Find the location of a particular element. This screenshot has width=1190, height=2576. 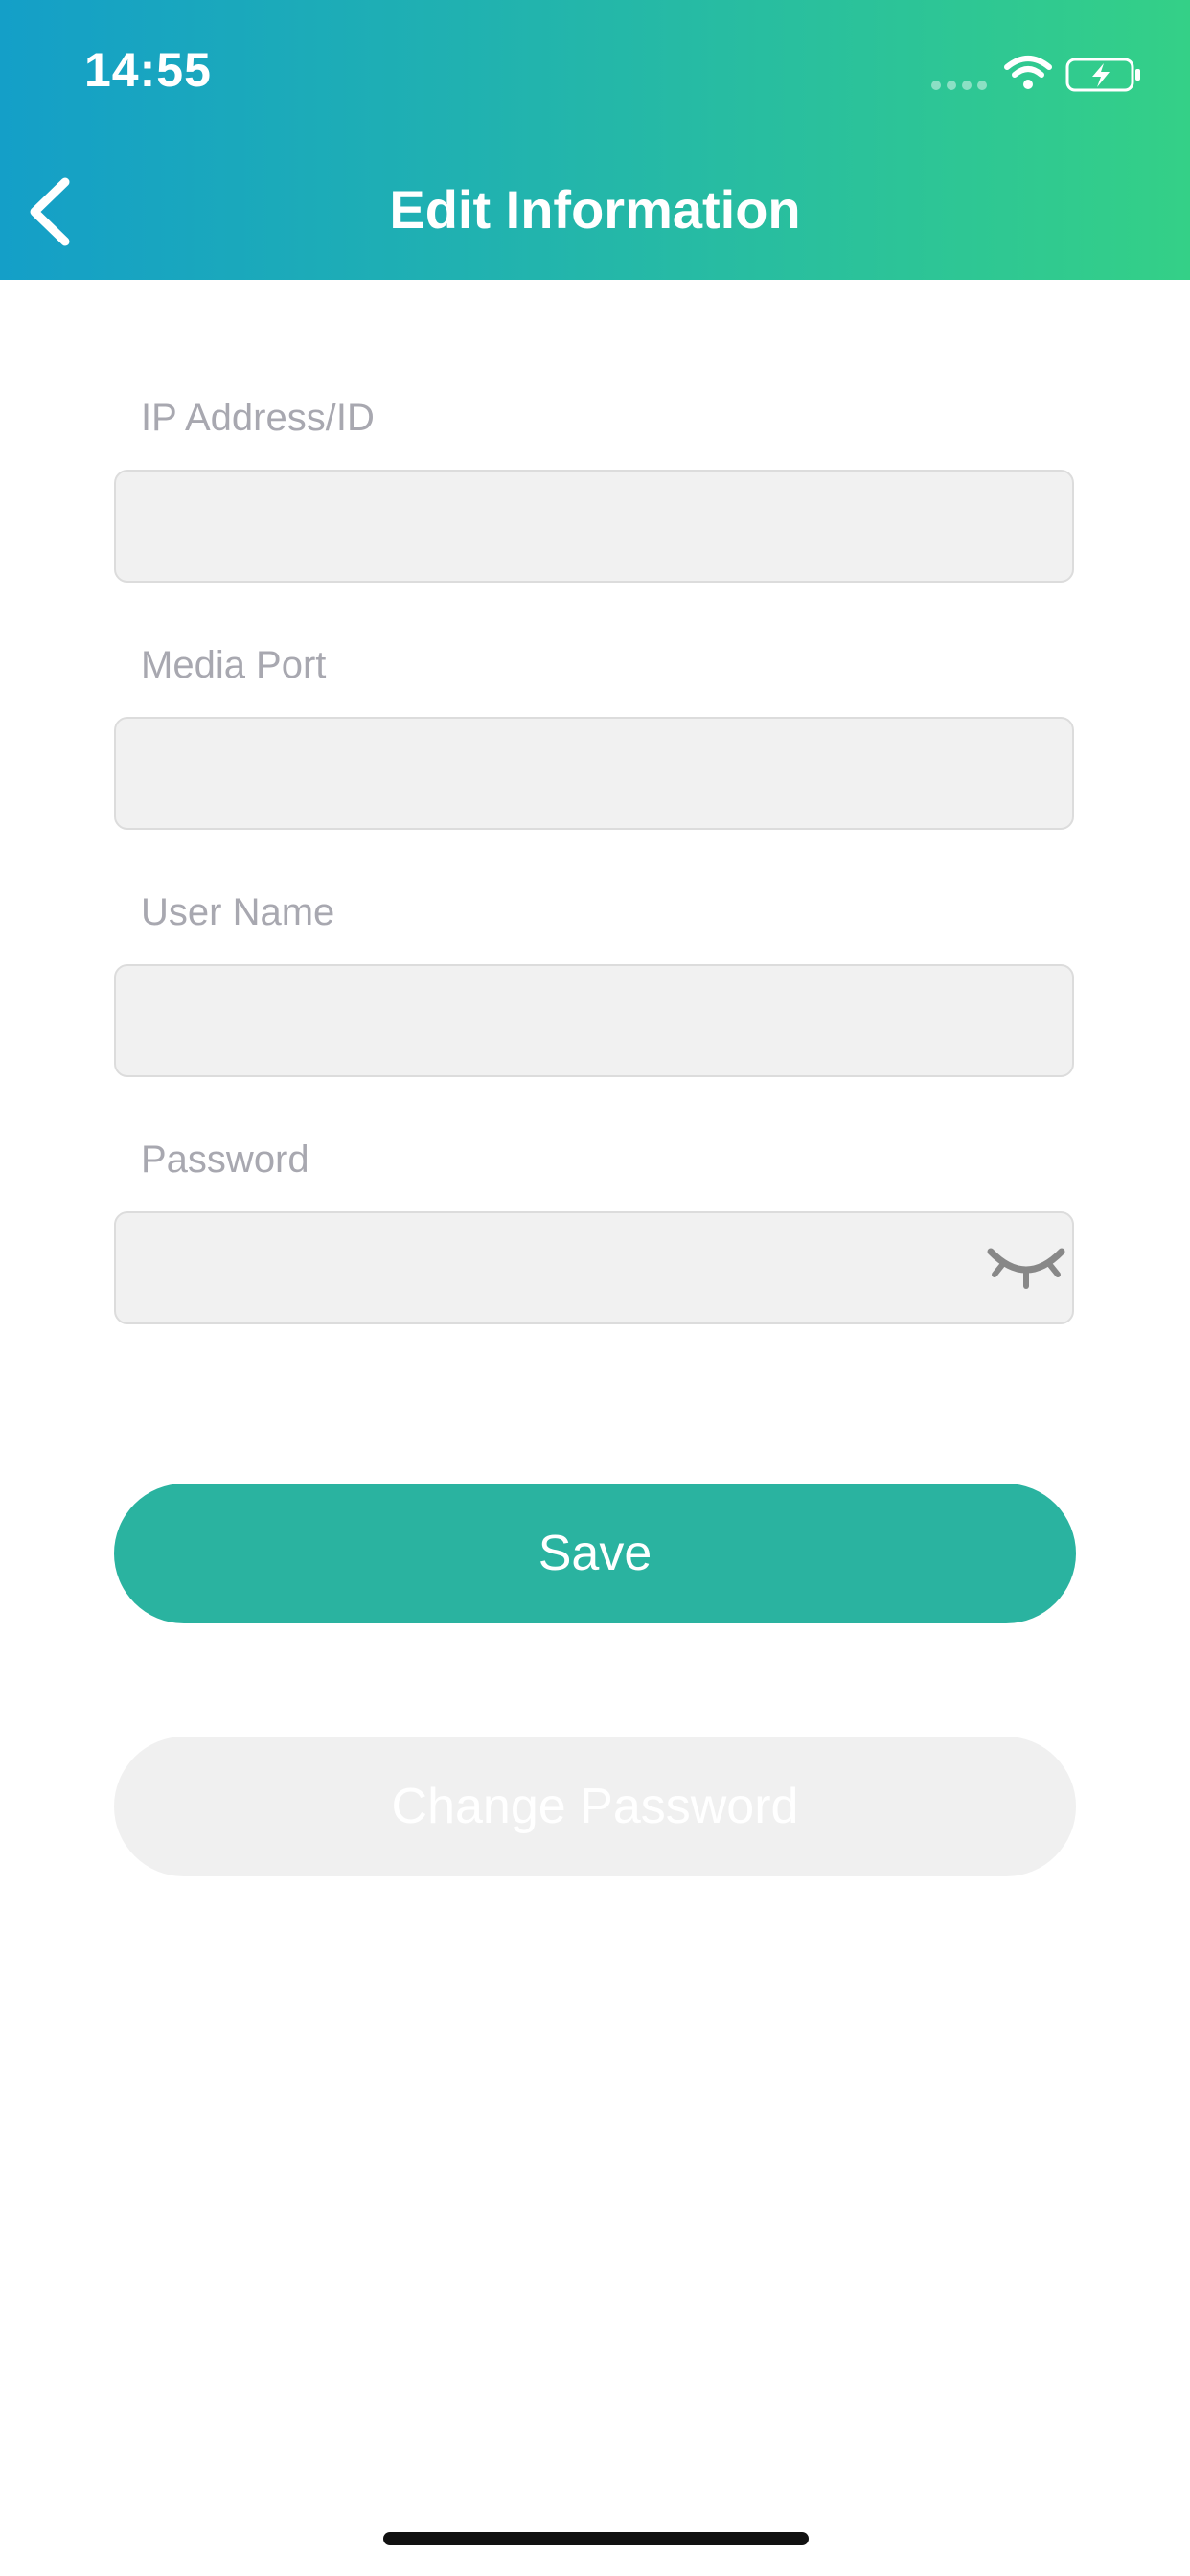

password-label: Password is located at coordinates (225, 1159).